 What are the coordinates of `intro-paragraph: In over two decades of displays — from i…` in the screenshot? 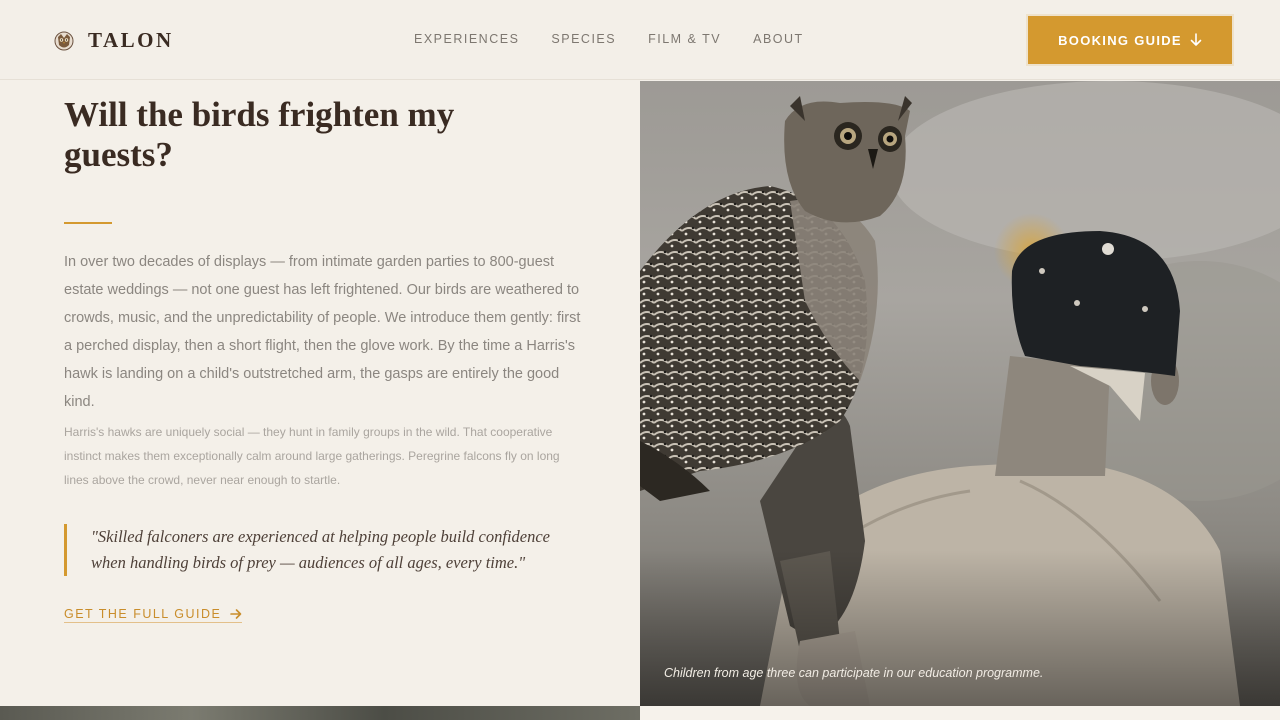 It's located at (322, 332).